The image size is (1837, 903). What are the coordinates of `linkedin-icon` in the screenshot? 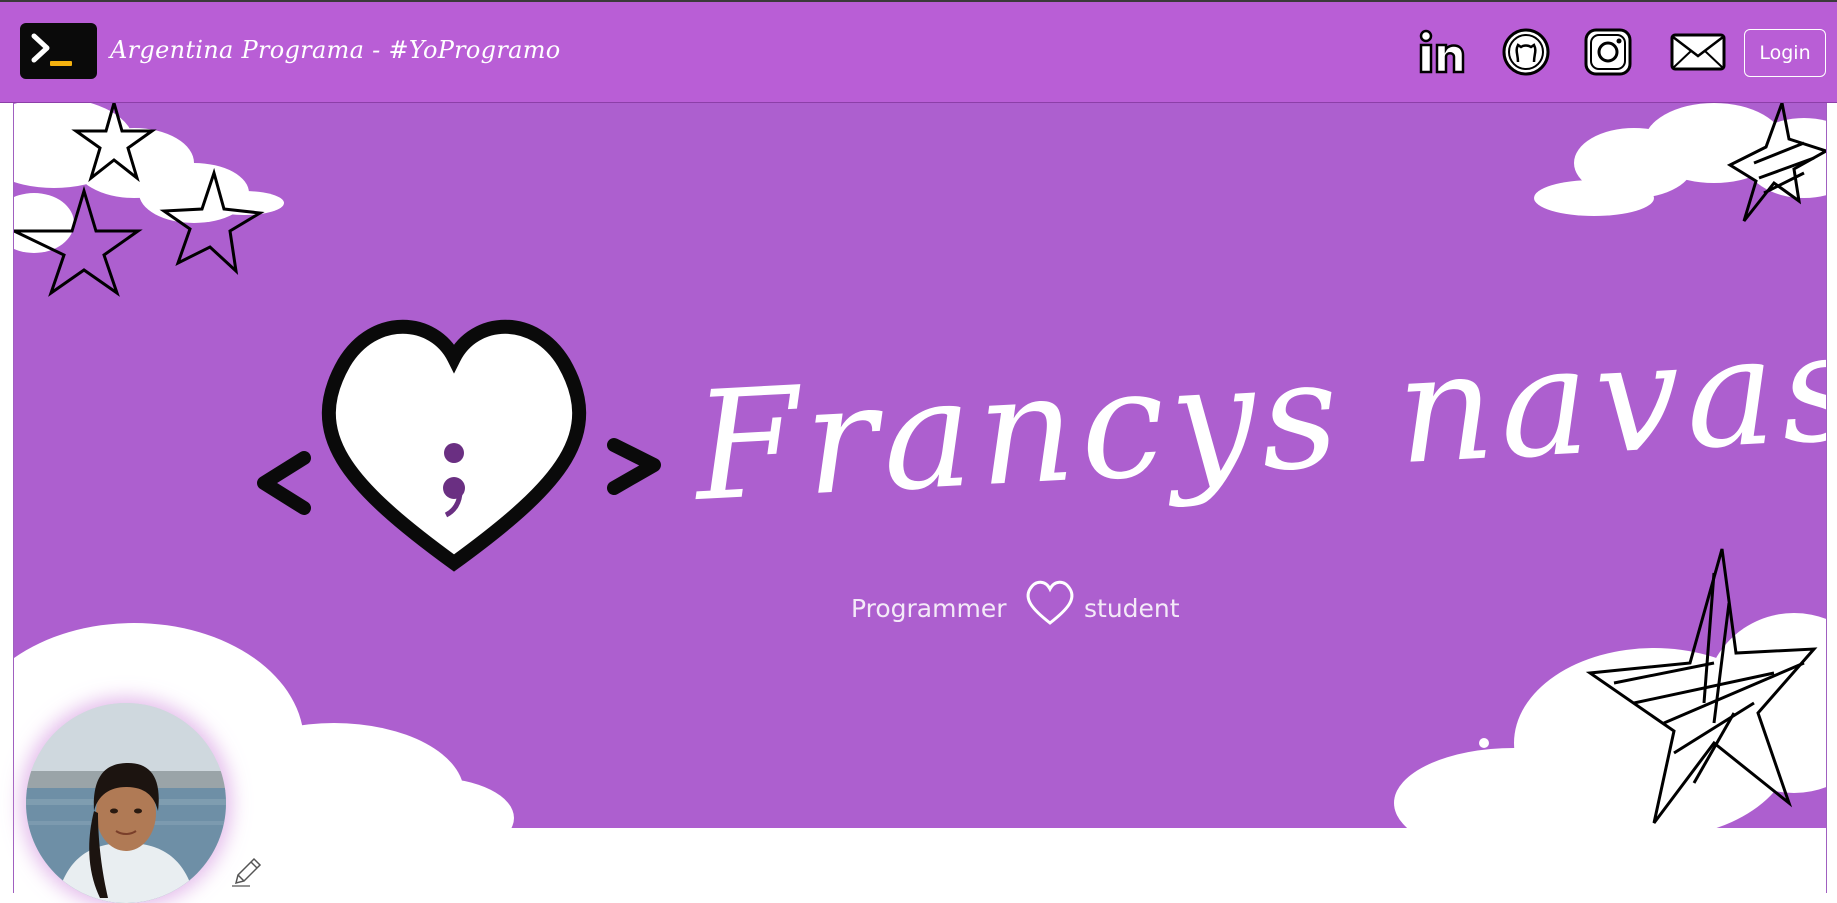 It's located at (1442, 52).